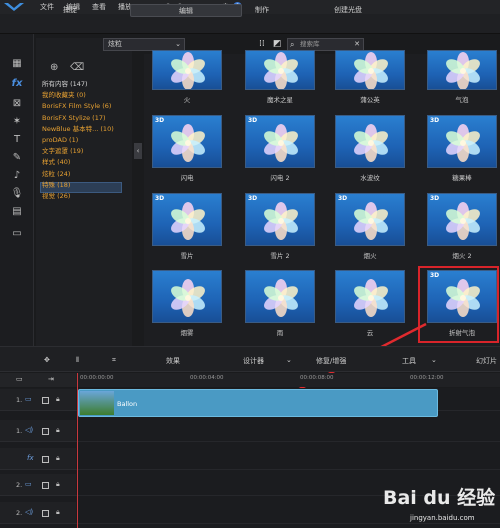 The height and width of the screenshot is (528, 500). I want to click on tools-dropdown-icon: ⌄, so click(434, 360).